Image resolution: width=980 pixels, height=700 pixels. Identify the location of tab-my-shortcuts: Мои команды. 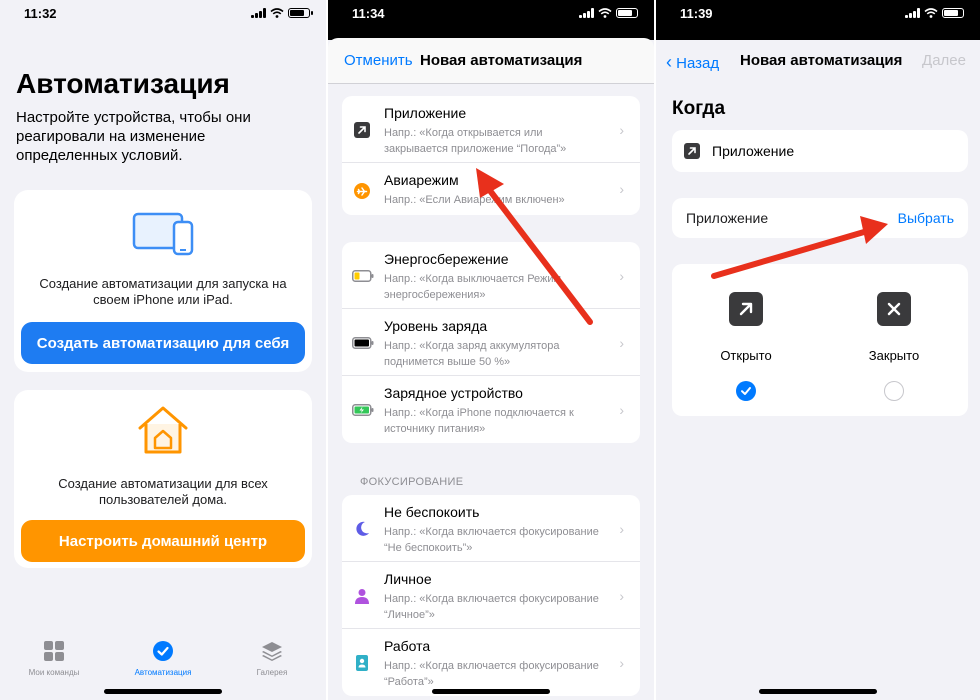
(54, 658).